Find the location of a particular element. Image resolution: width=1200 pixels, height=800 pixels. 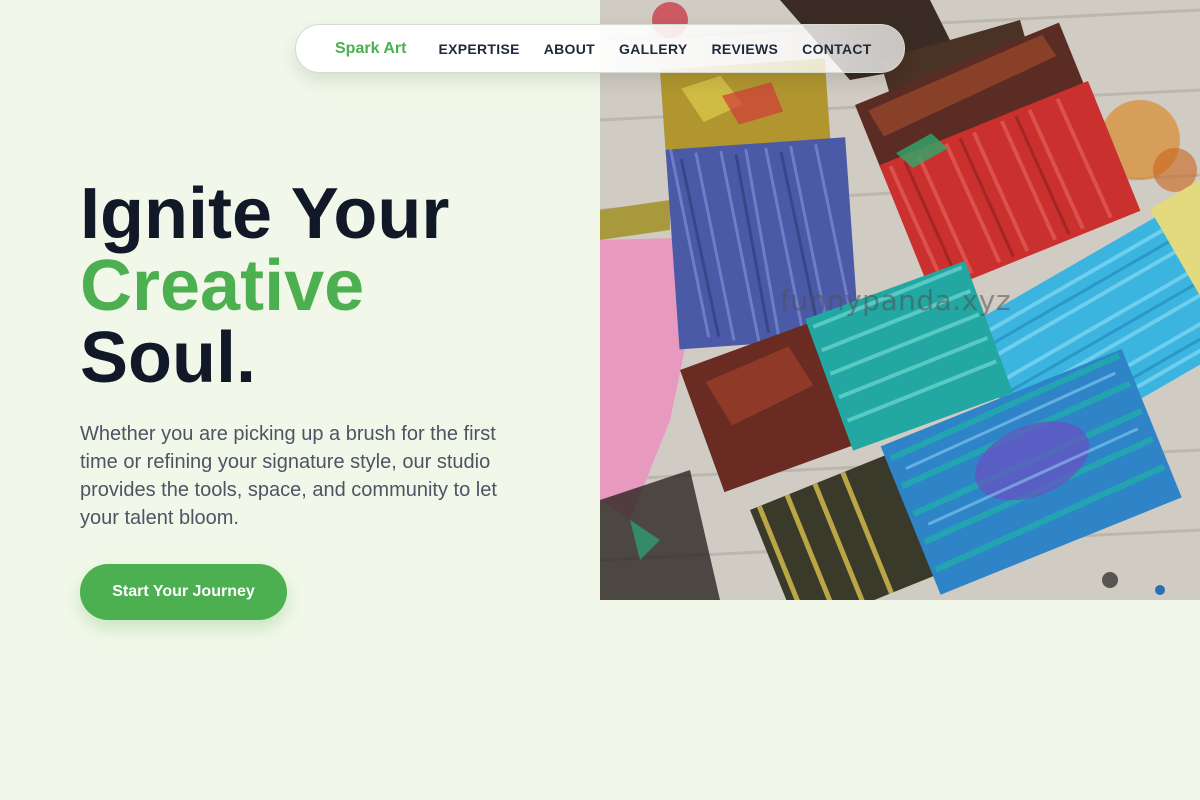

headline-line-2-accent: Creative is located at coordinates (222, 286).